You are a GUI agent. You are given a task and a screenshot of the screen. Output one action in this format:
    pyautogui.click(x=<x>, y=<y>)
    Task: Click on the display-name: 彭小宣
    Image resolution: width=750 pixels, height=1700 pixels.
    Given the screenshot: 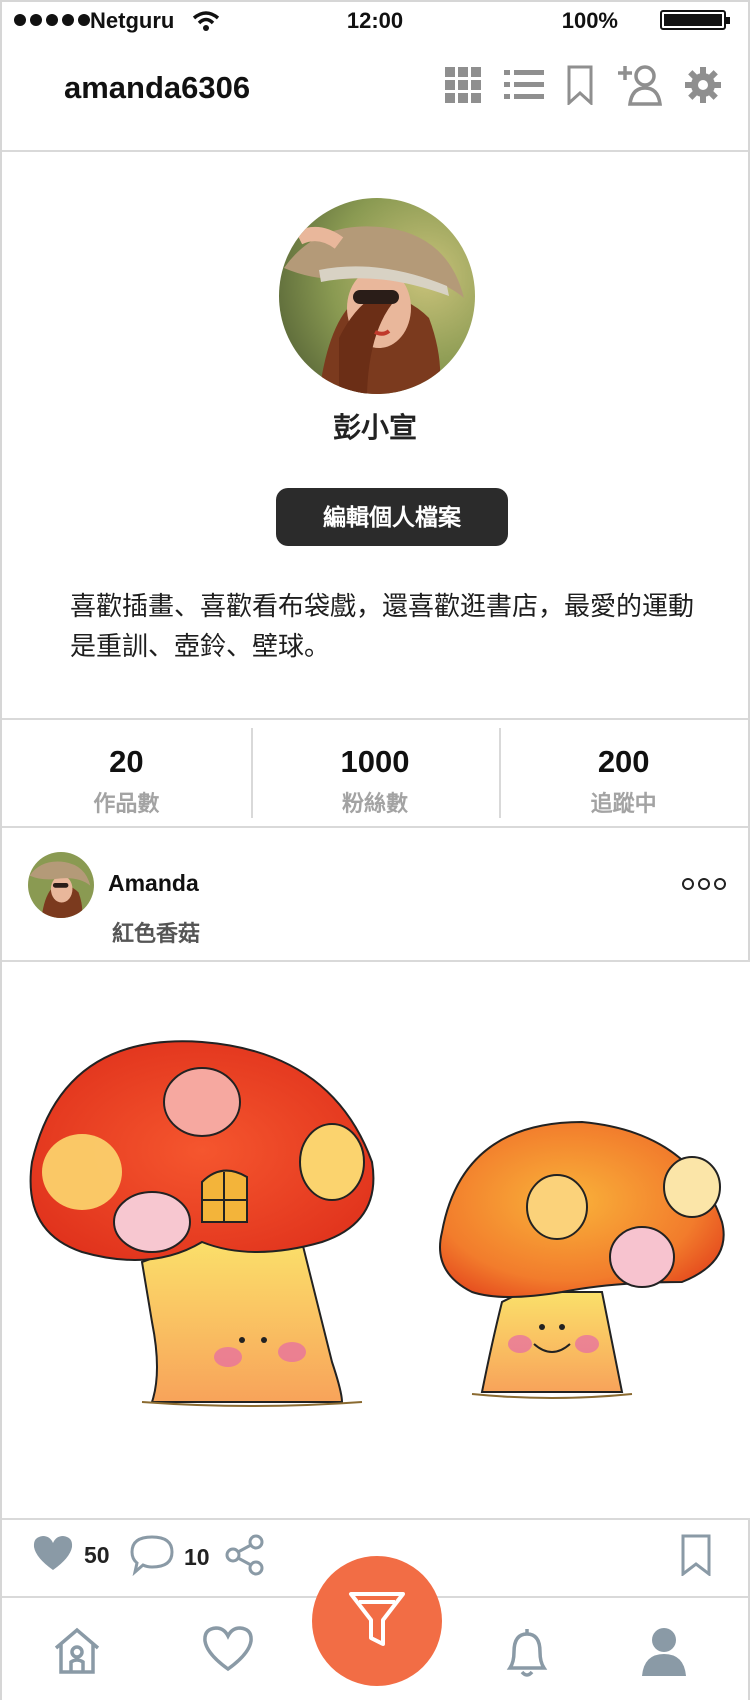 What is the action you would take?
    pyautogui.click(x=374, y=427)
    